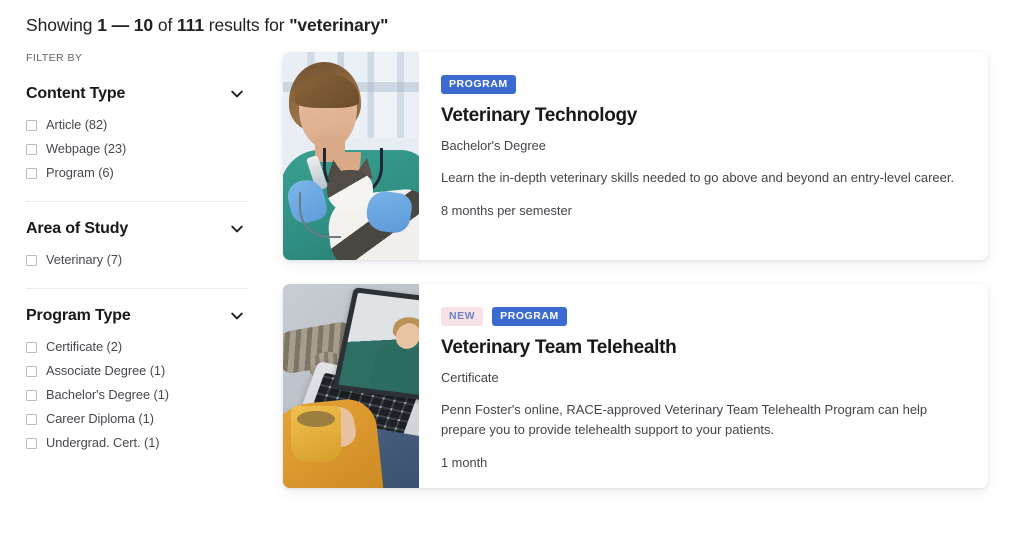 This screenshot has height=536, width=1024. What do you see at coordinates (137, 347) in the screenshot?
I see `filter-option-certificate: Certificate (2)` at bounding box center [137, 347].